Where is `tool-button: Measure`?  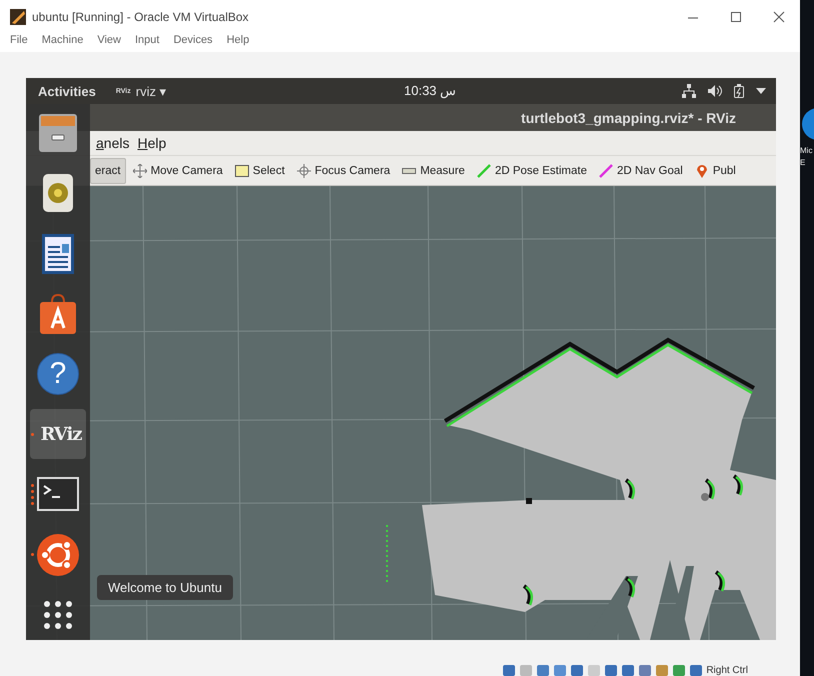
tool-button: Measure is located at coordinates (433, 171).